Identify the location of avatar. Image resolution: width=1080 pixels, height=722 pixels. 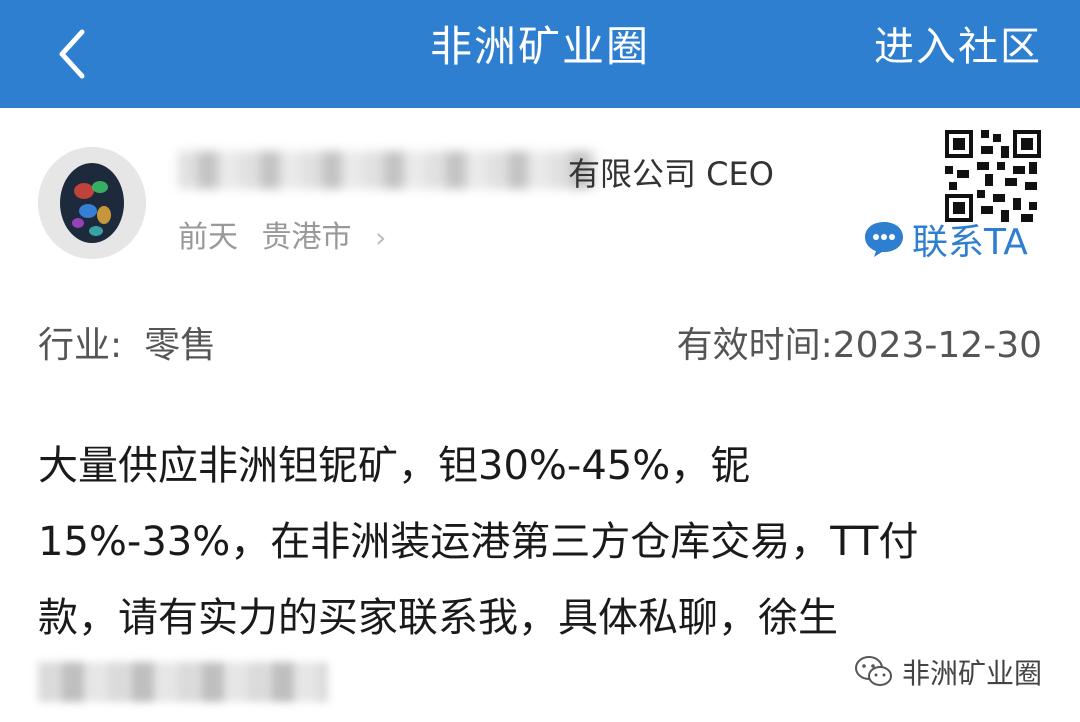
(92, 203).